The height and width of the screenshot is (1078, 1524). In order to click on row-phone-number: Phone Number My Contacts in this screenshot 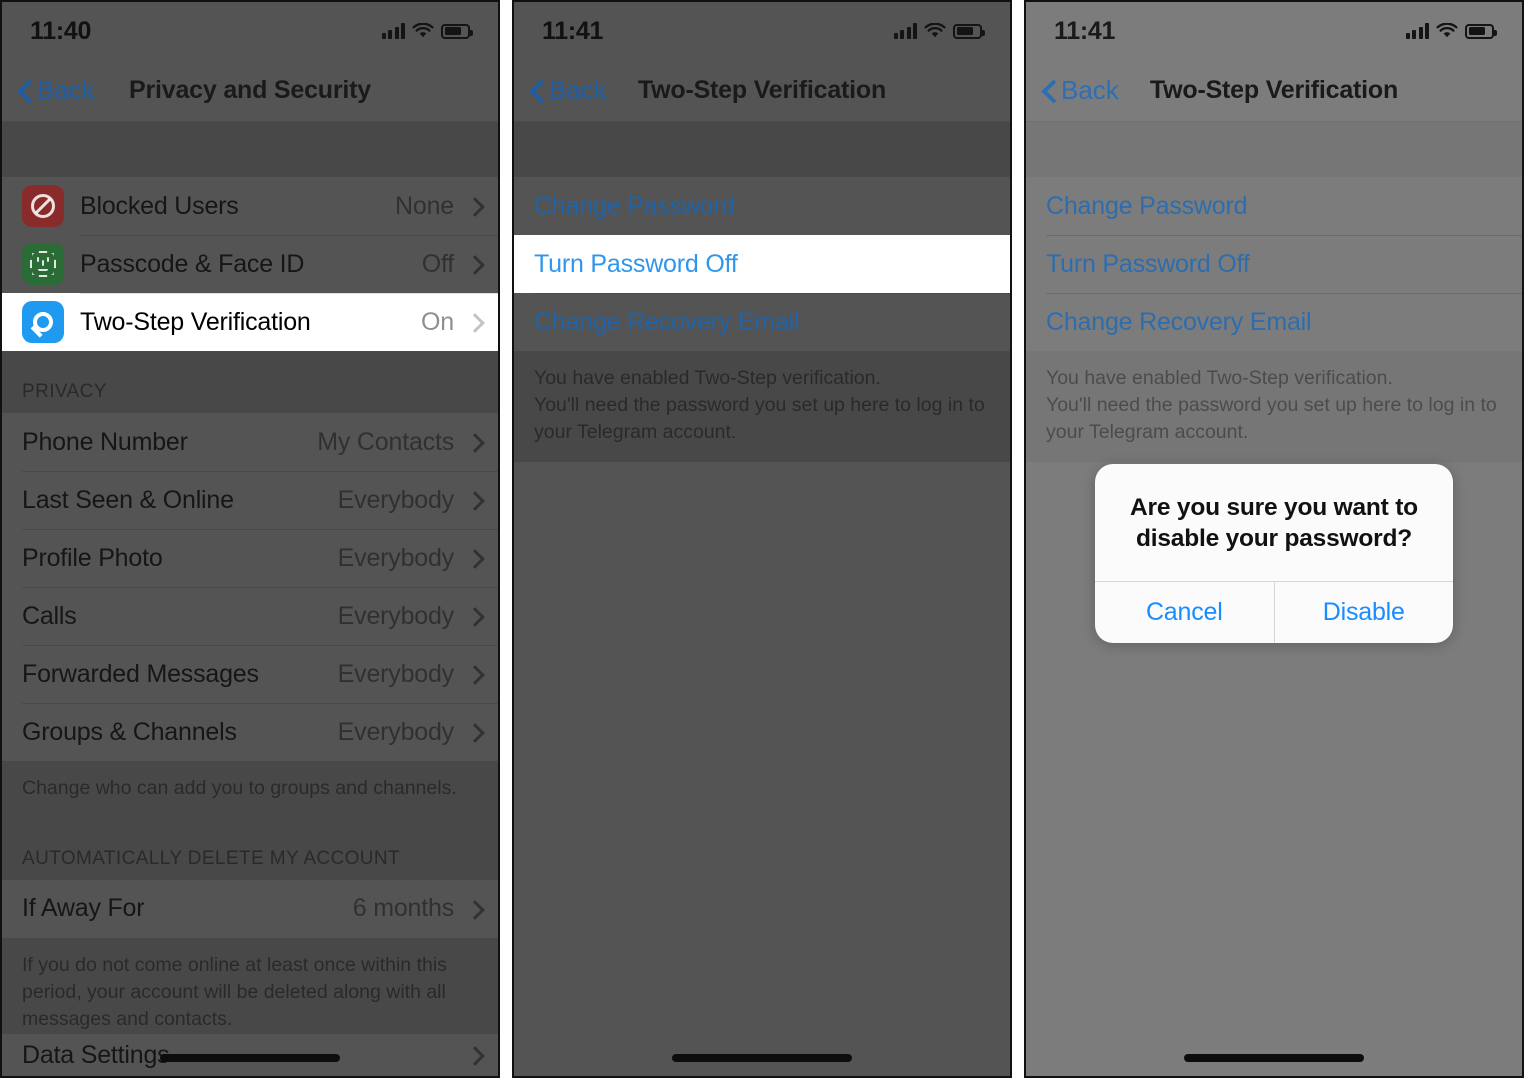, I will do `click(250, 442)`.